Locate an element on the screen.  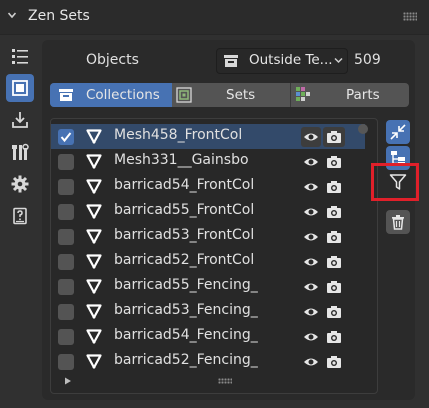
delete-button is located at coordinates (398, 222).